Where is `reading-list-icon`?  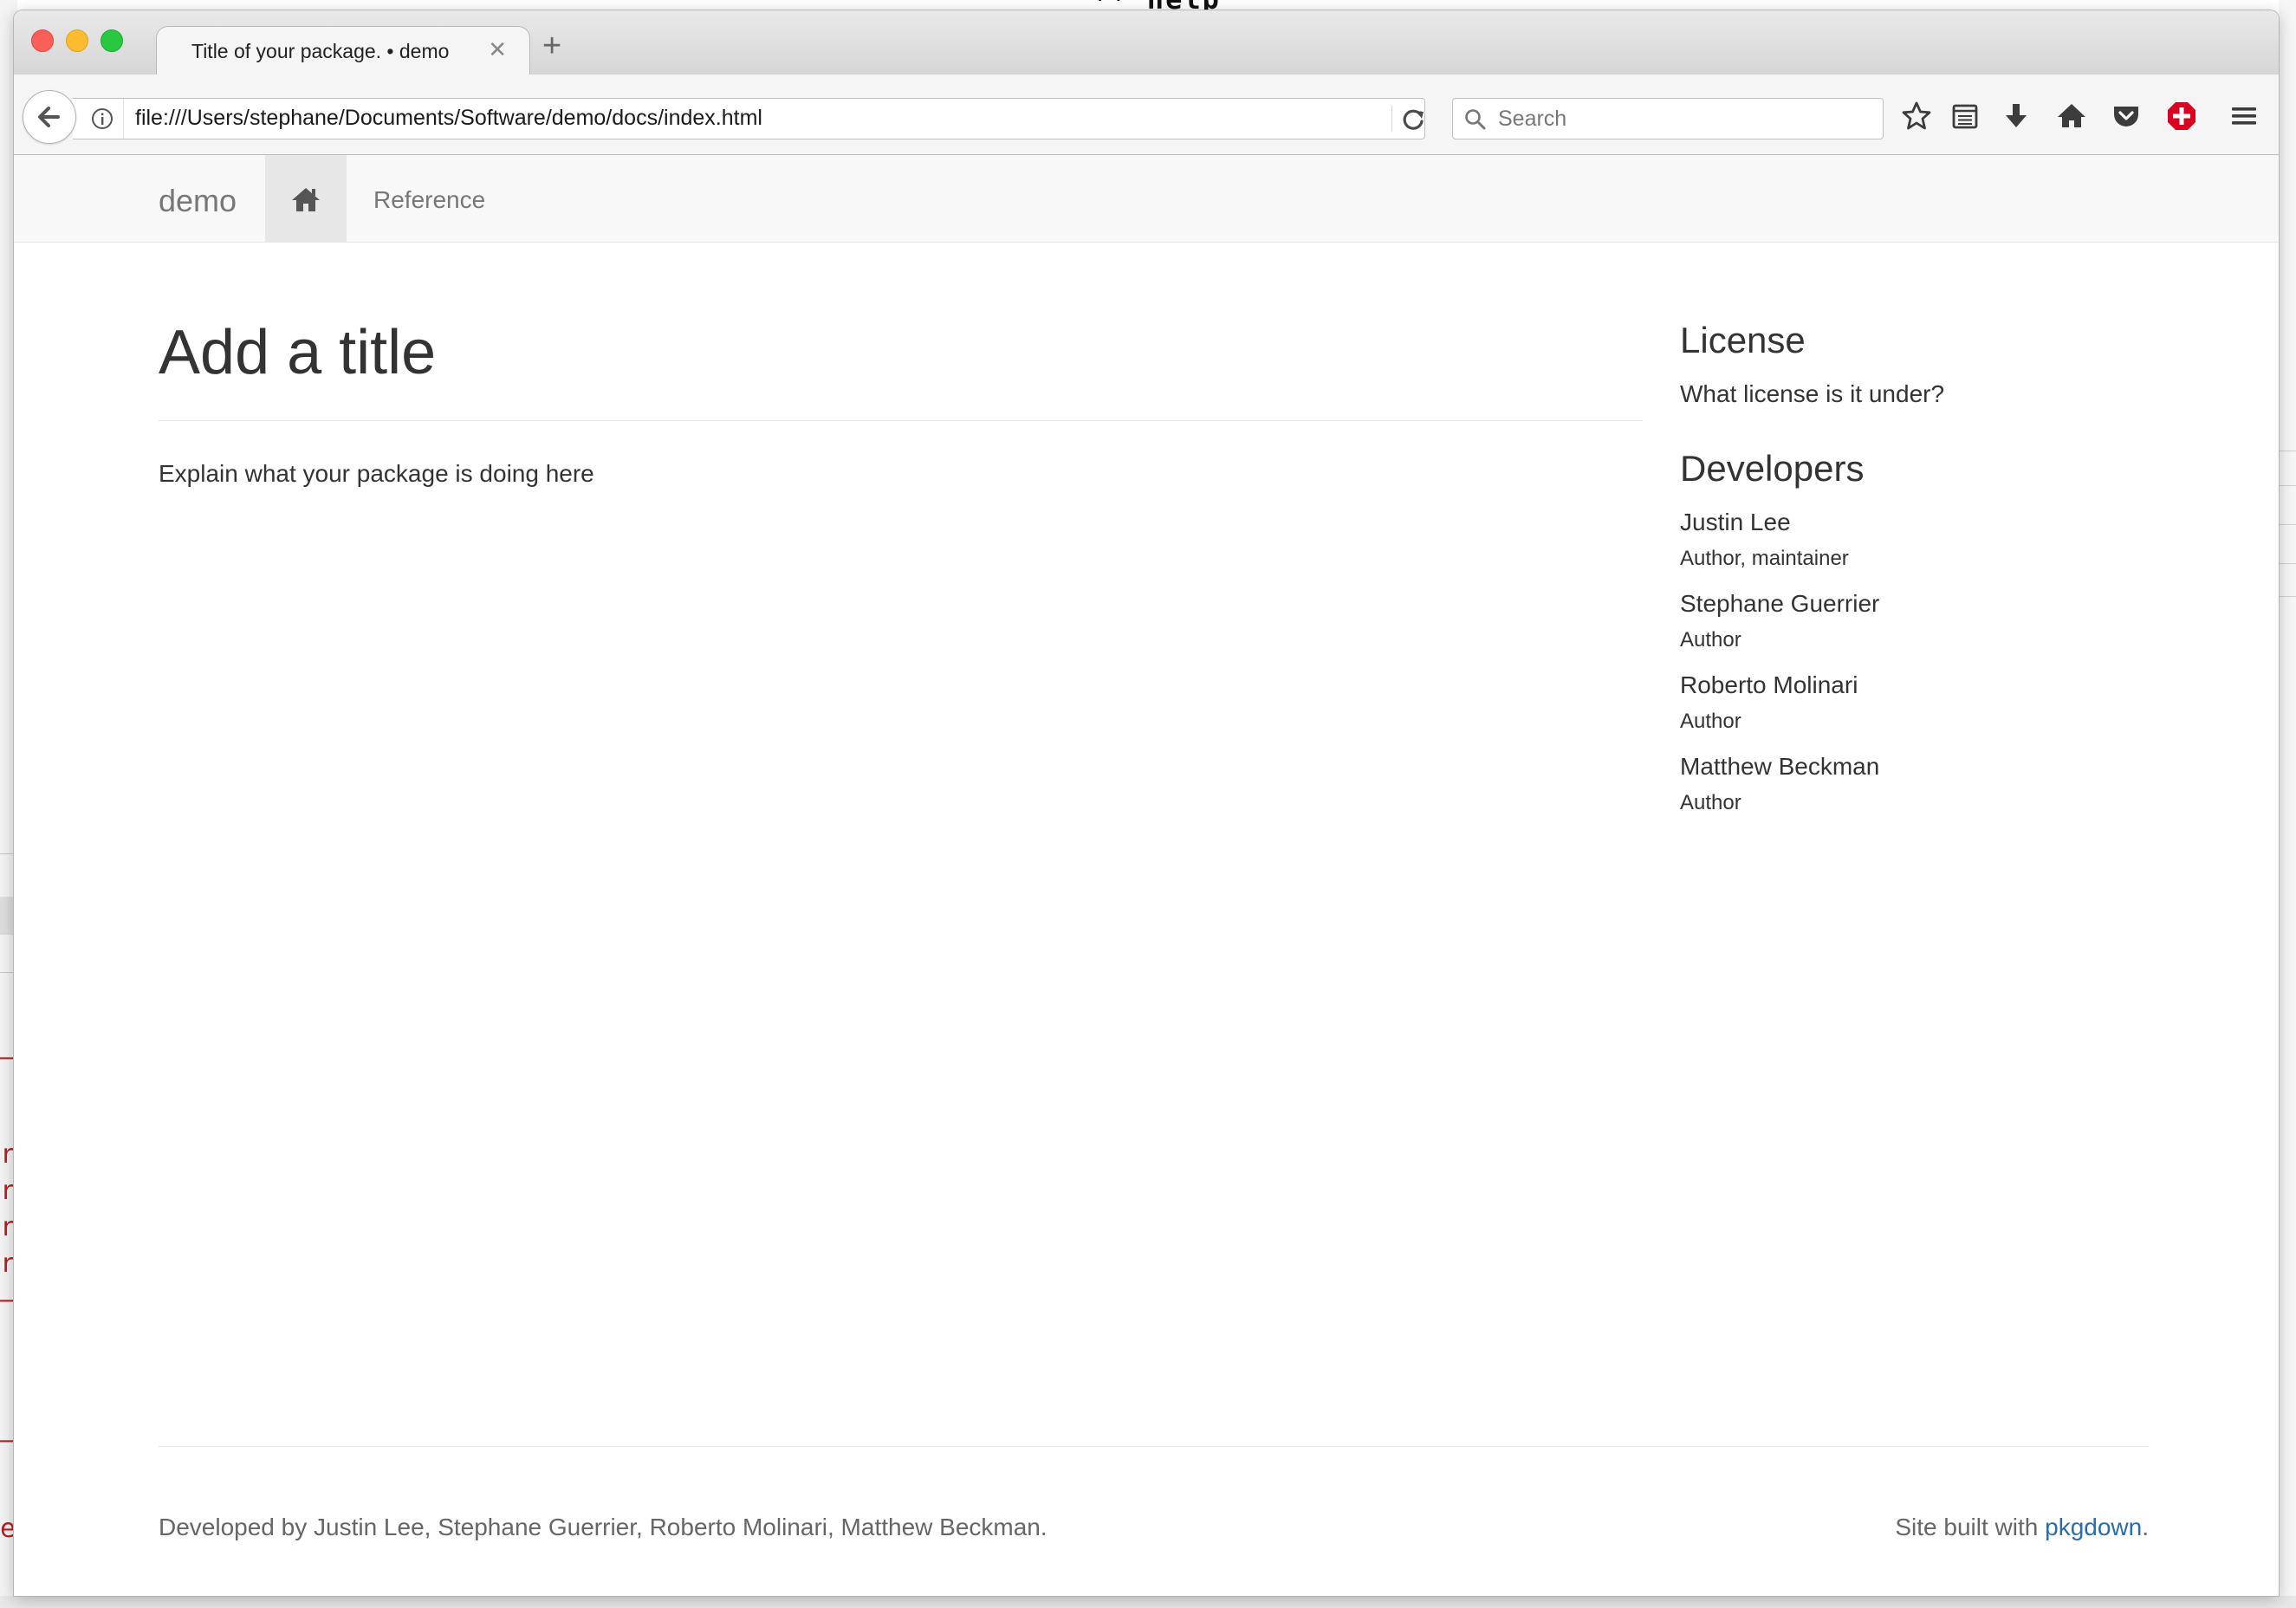 reading-list-icon is located at coordinates (1965, 116).